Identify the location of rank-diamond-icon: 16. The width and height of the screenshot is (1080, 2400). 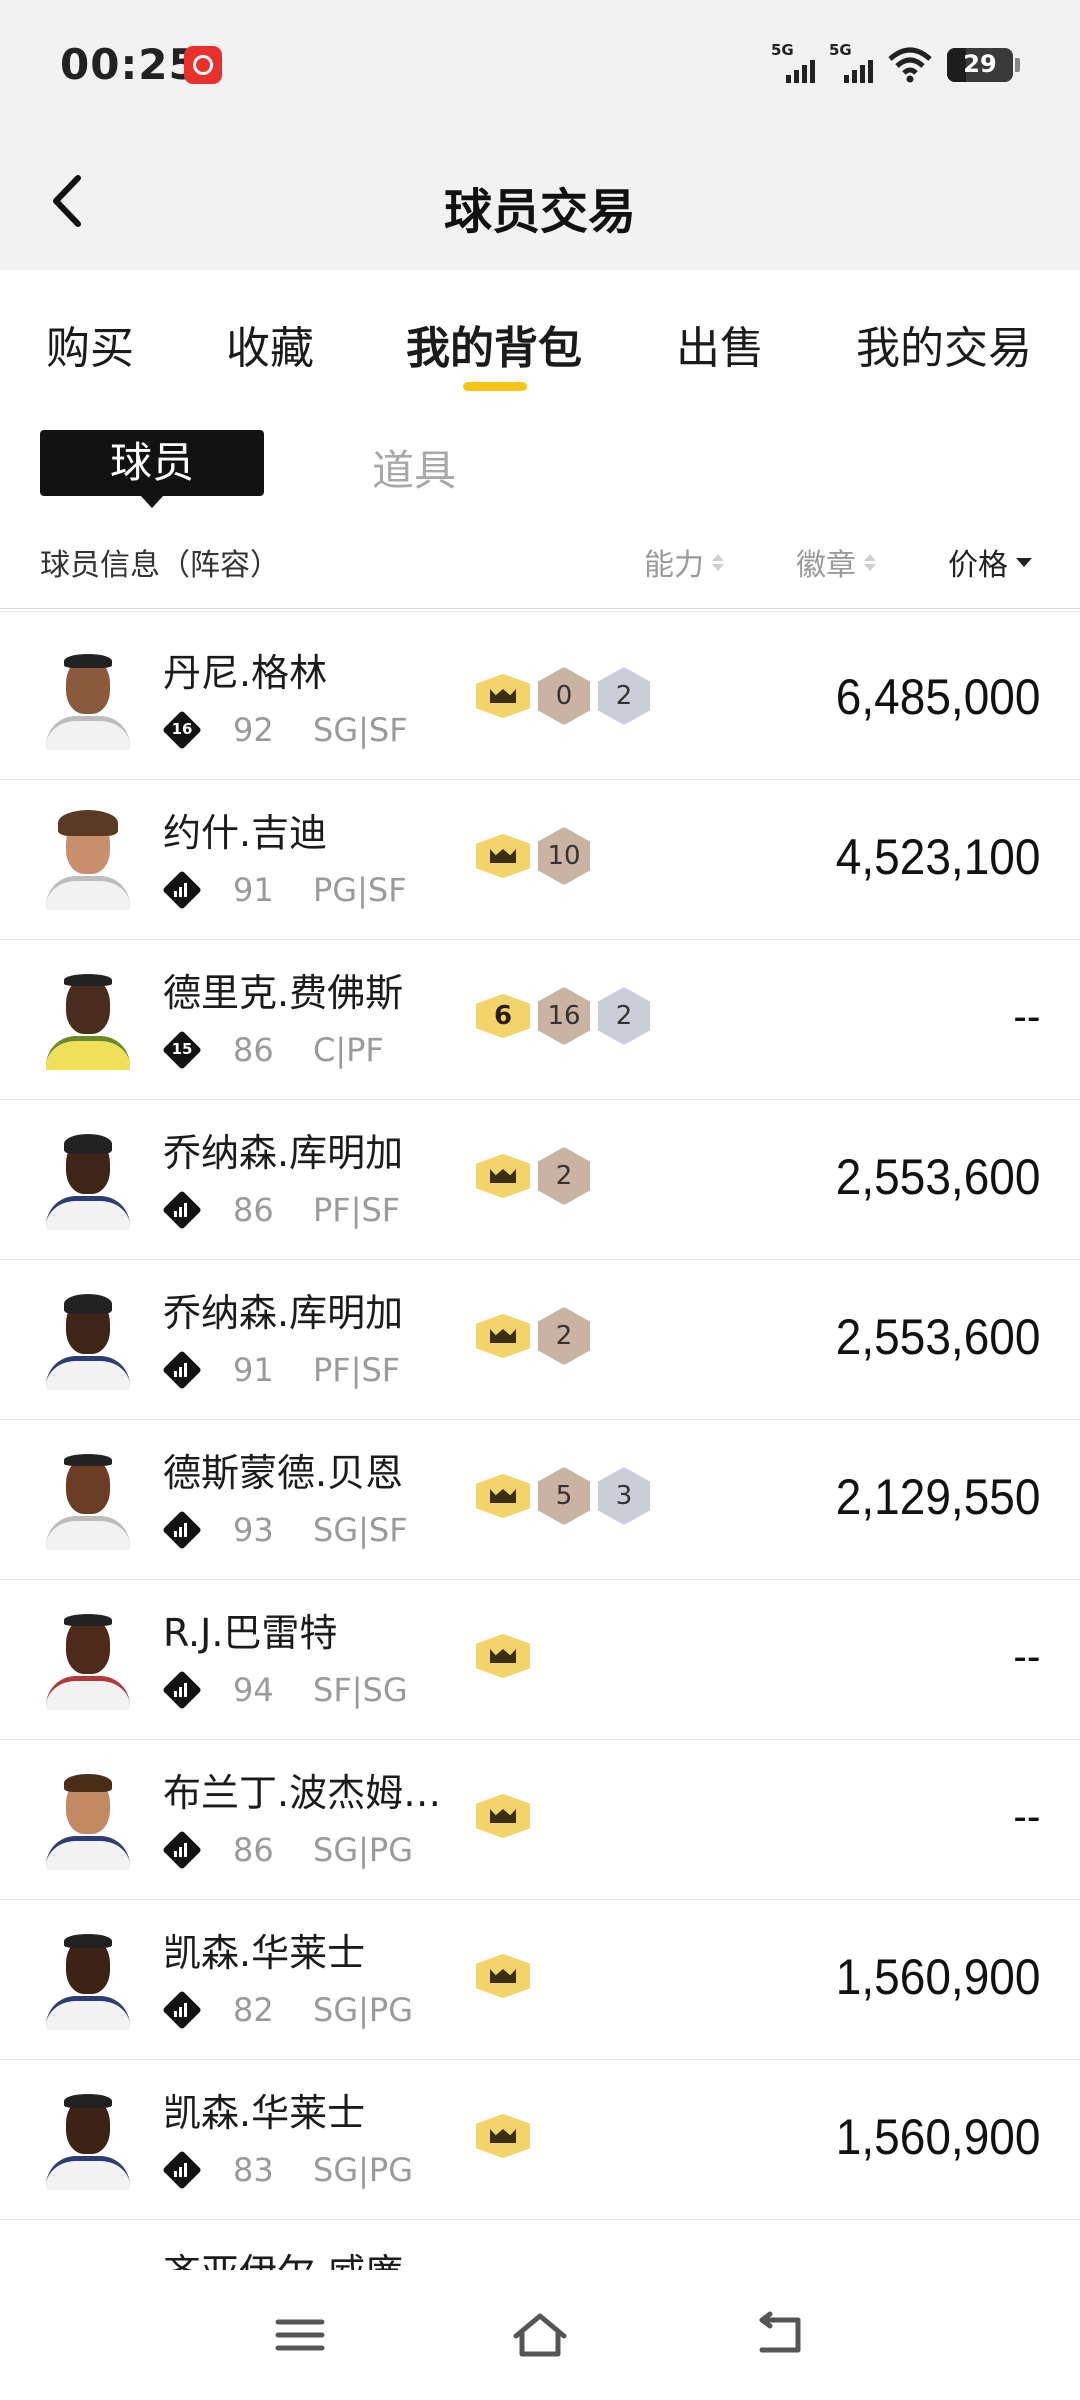
(182, 730).